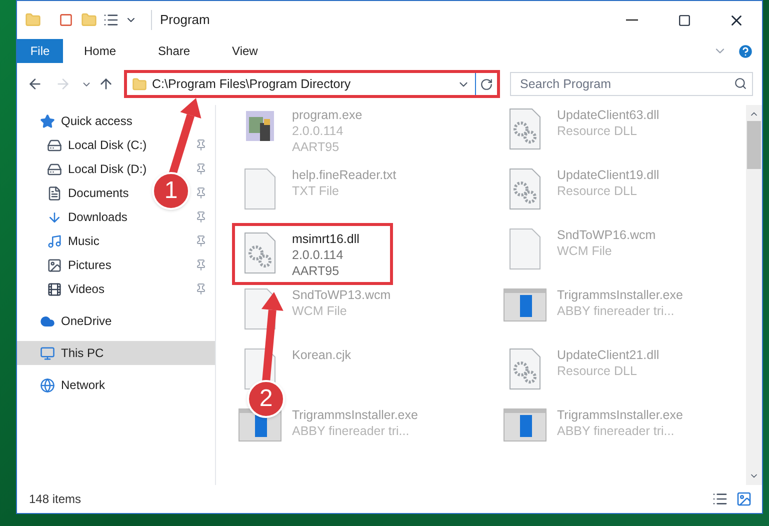 The height and width of the screenshot is (526, 769). I want to click on search-icon, so click(740, 83).